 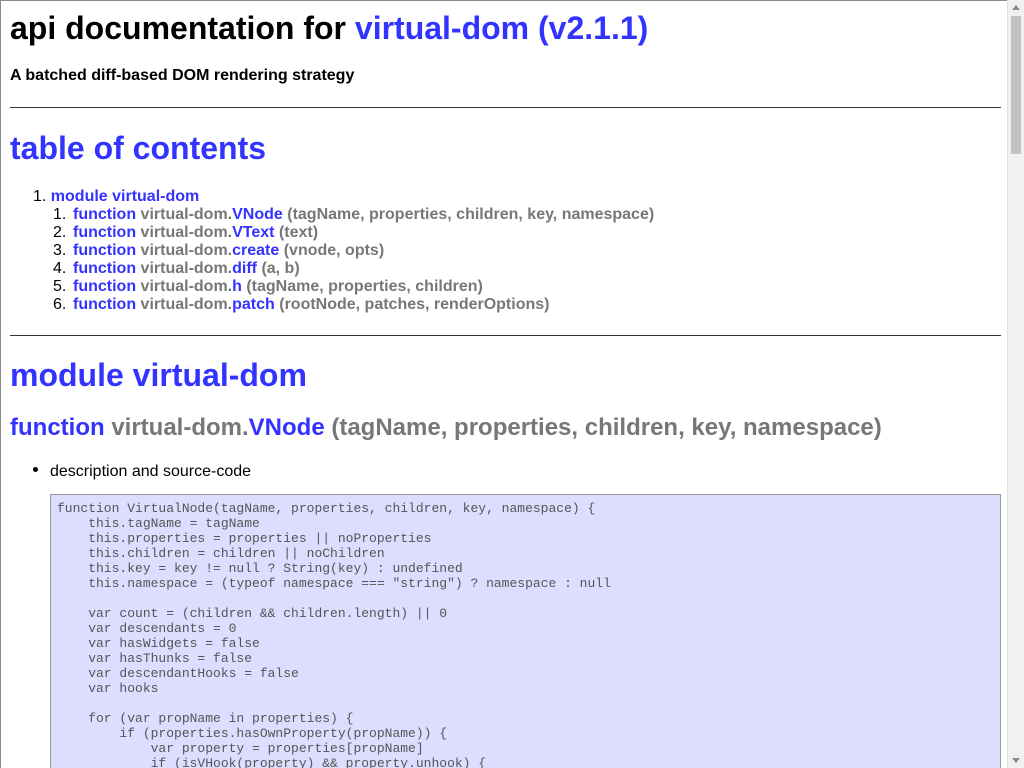 I want to click on toc-item-args: (vnode, opts), so click(x=334, y=250).